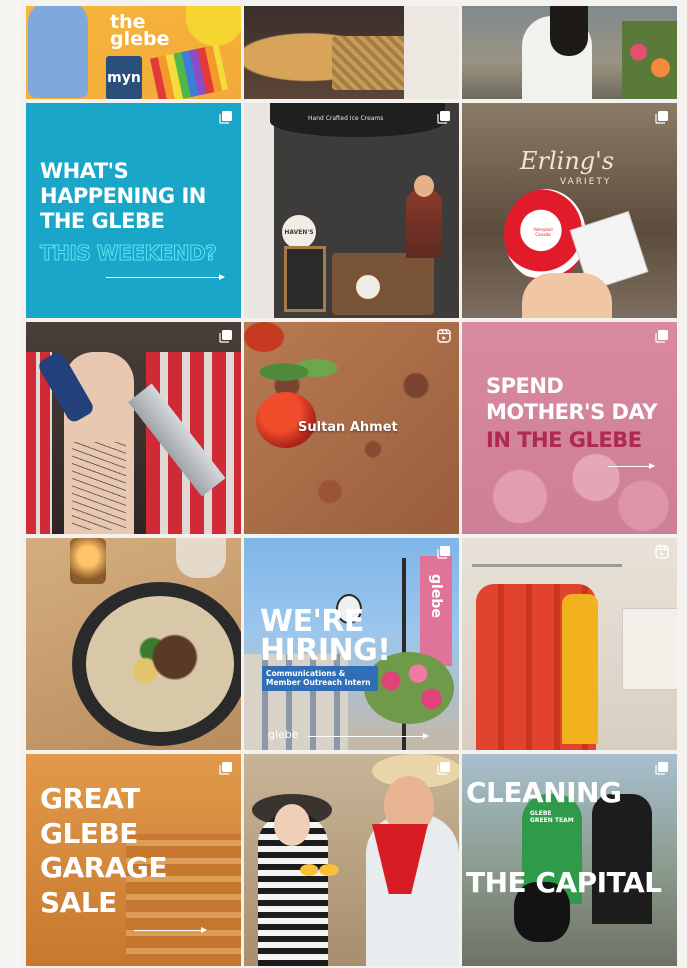  What do you see at coordinates (128, 253) in the screenshot?
I see `this-weekend-accent: THIS WEEKEND?` at bounding box center [128, 253].